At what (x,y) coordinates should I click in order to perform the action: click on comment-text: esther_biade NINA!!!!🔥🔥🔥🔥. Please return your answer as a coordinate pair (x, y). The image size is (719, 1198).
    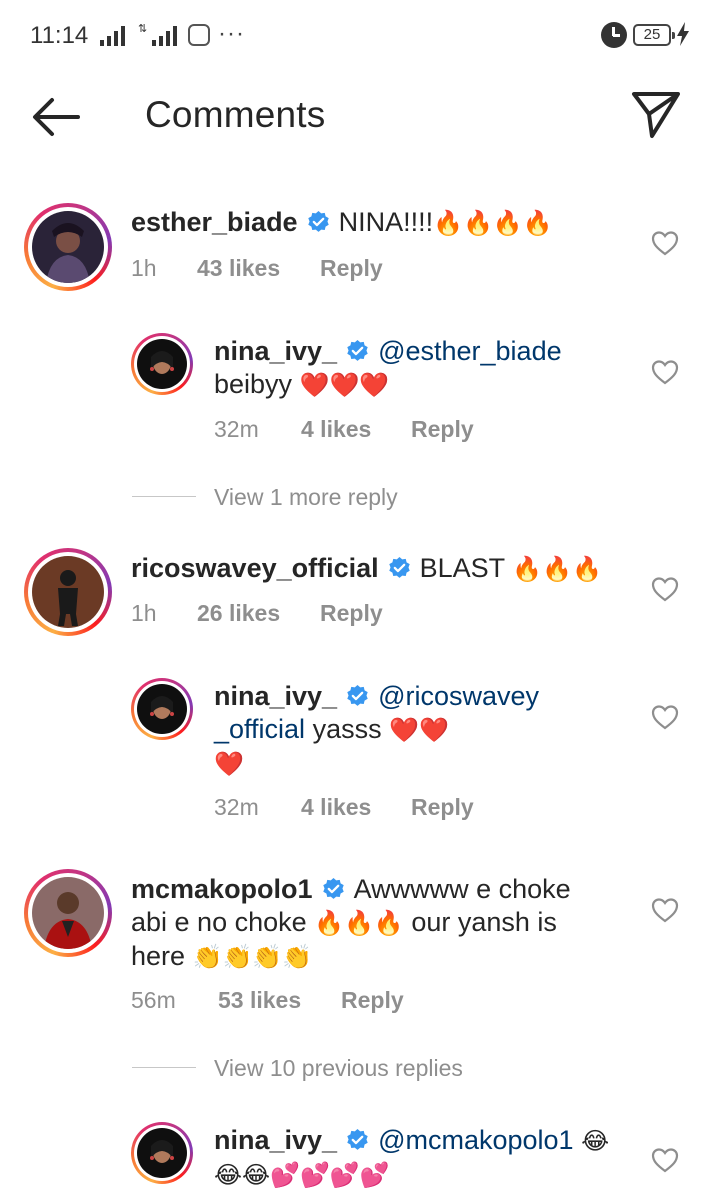
    Looking at the image, I should click on (391, 223).